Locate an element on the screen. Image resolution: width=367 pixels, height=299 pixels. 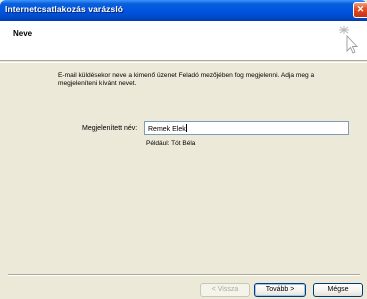
back-button: < Vissza is located at coordinates (225, 290).